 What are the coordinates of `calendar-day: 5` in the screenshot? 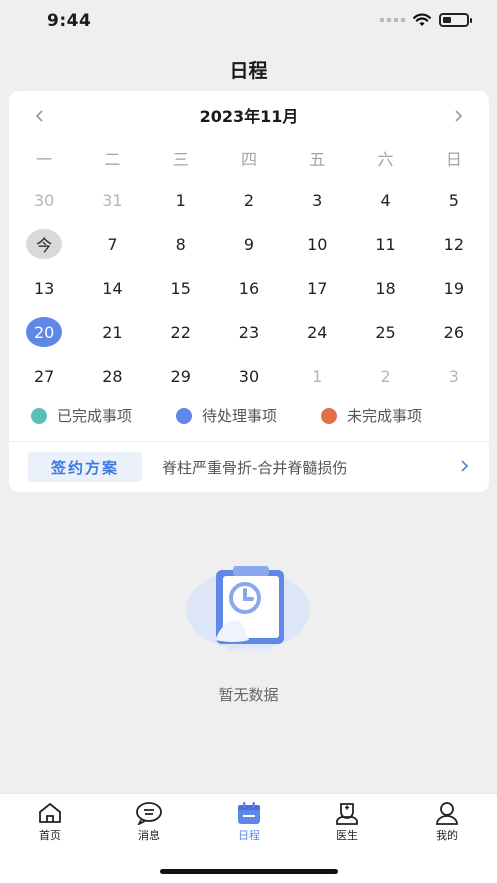 It's located at (454, 200).